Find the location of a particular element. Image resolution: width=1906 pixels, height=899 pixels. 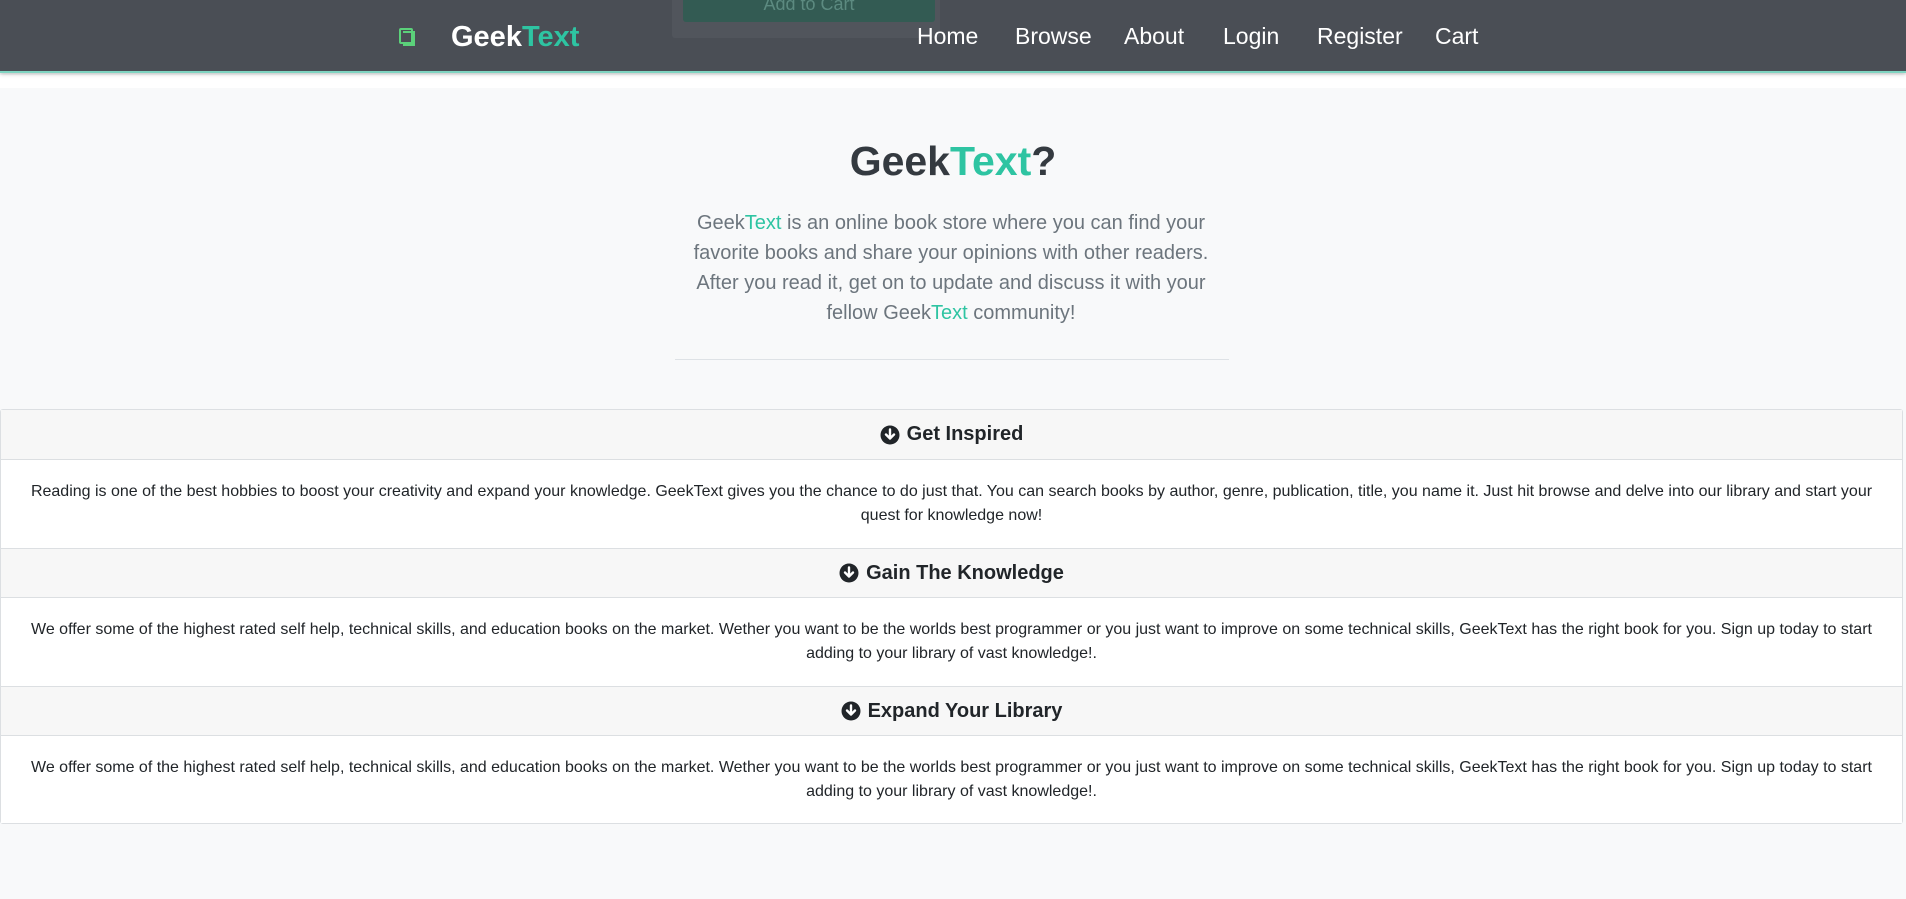

navbar-spacer is located at coordinates (953, 81).